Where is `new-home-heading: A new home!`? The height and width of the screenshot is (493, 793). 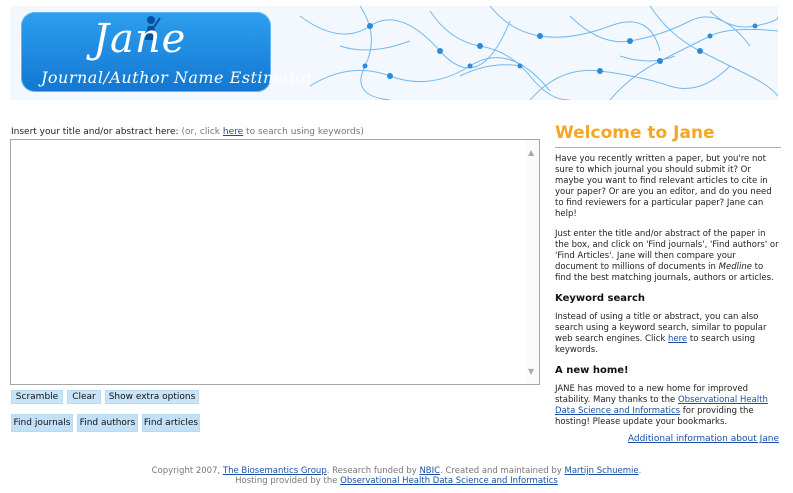
new-home-heading: A new home! is located at coordinates (592, 370).